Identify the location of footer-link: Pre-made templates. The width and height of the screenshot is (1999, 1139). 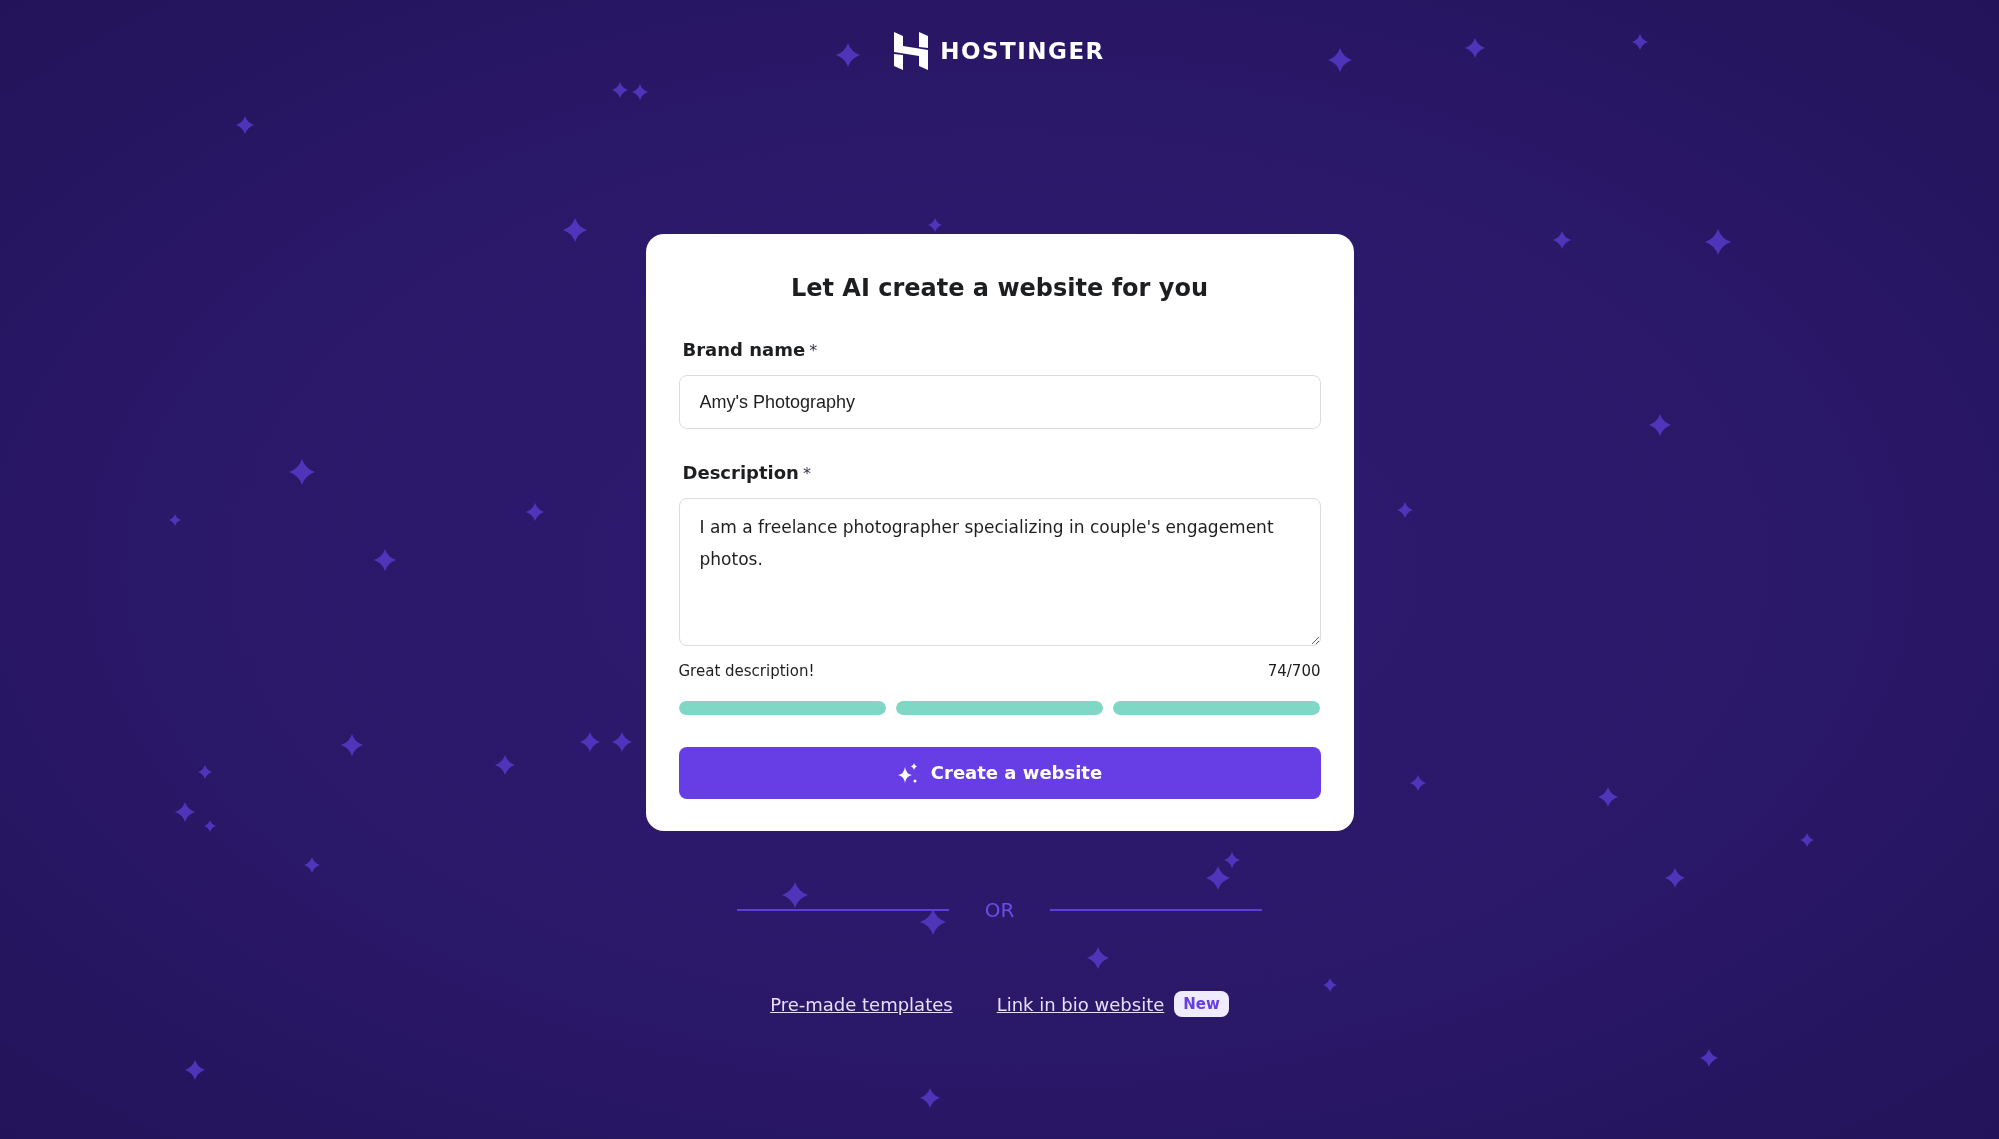
(861, 1004).